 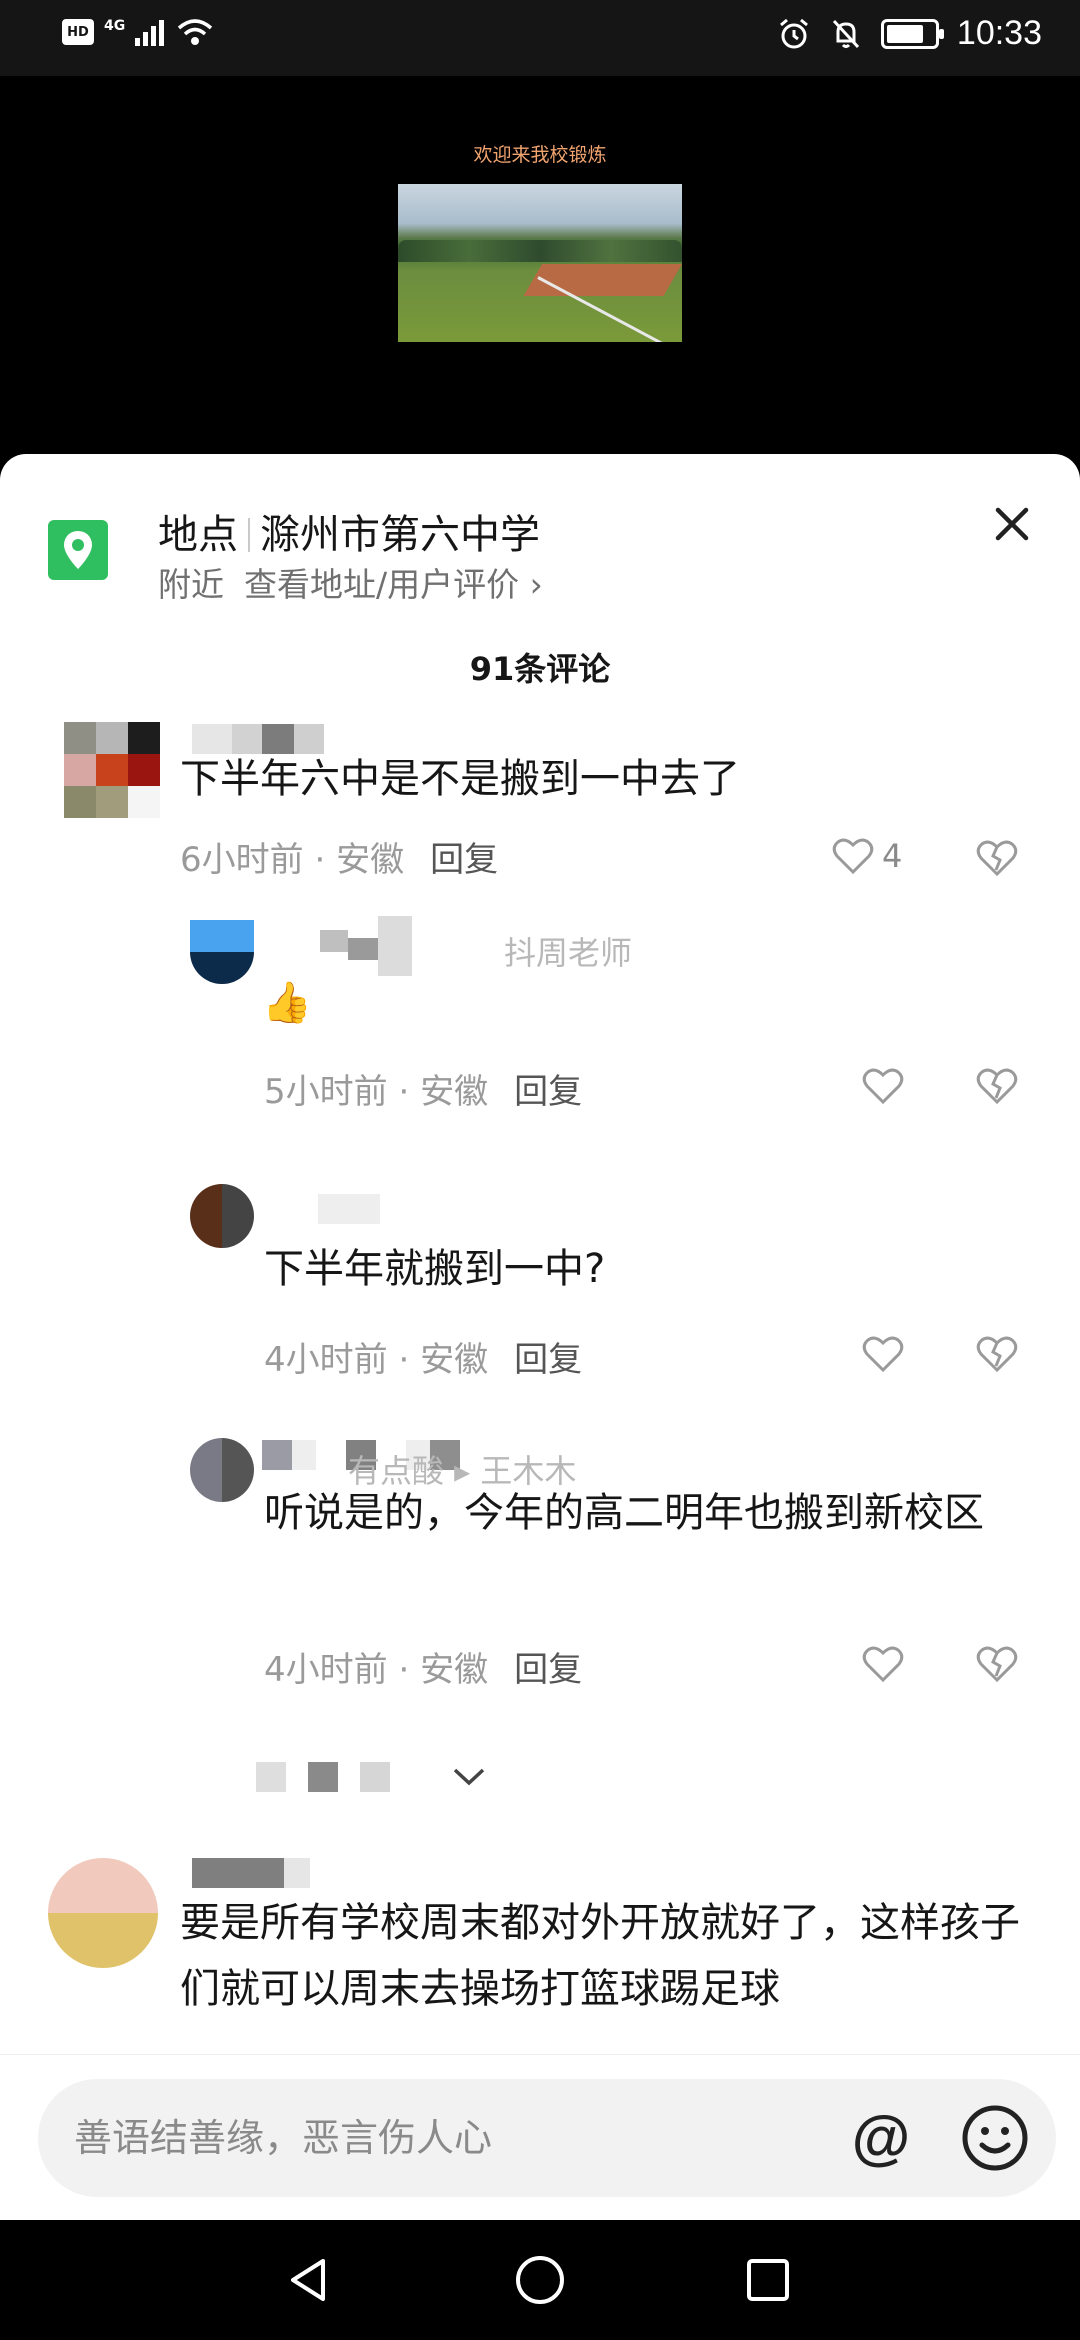 I want to click on reply-item: 下半年就搬到一中? 4小时前 · 安徽 回复, so click(x=540, y=1284).